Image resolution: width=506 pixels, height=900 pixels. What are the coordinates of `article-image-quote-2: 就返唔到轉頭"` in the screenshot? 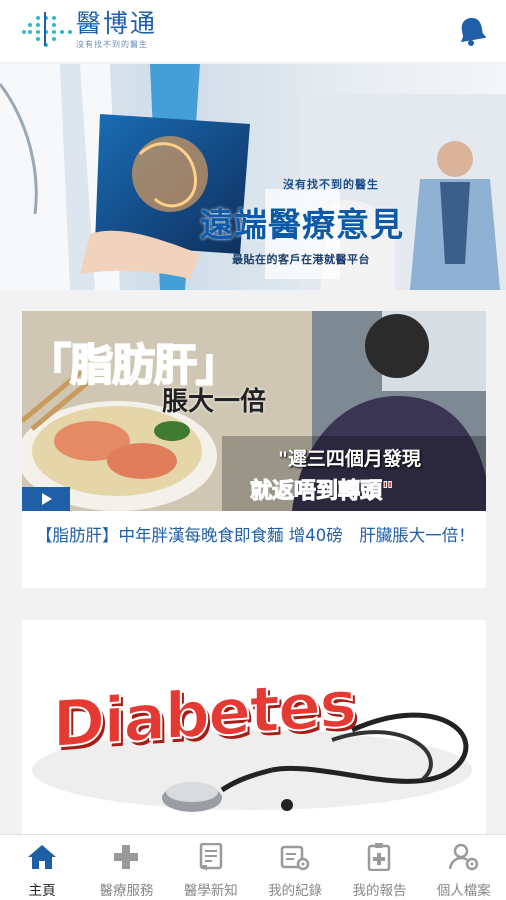 It's located at (321, 492).